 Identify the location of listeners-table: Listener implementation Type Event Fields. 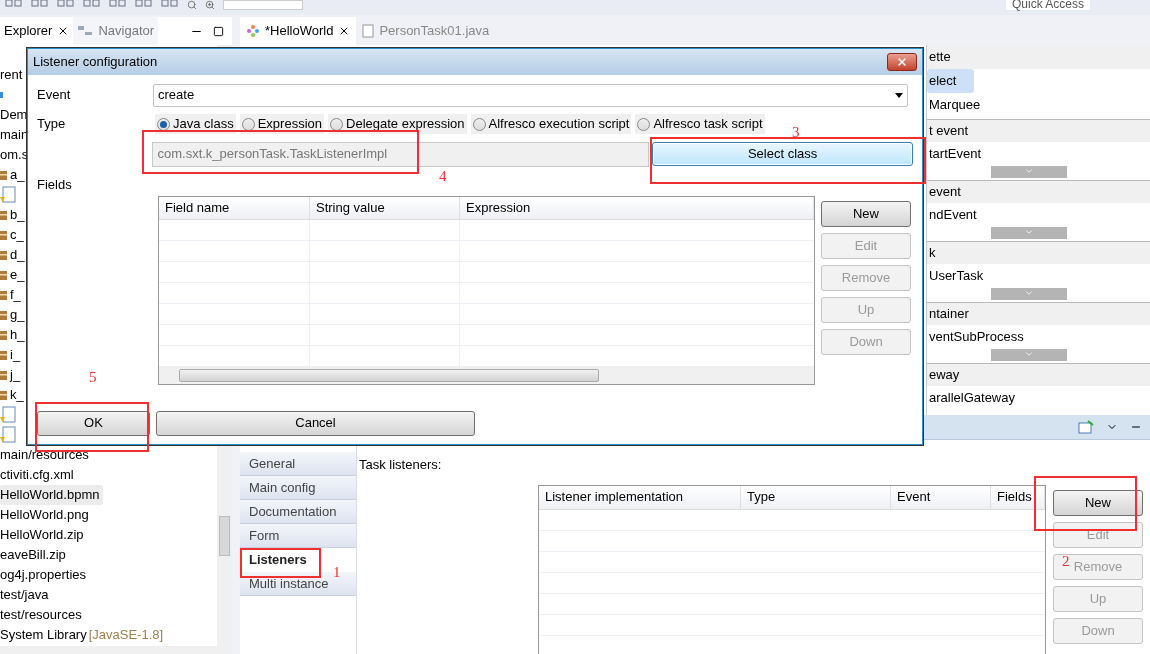
(792, 569).